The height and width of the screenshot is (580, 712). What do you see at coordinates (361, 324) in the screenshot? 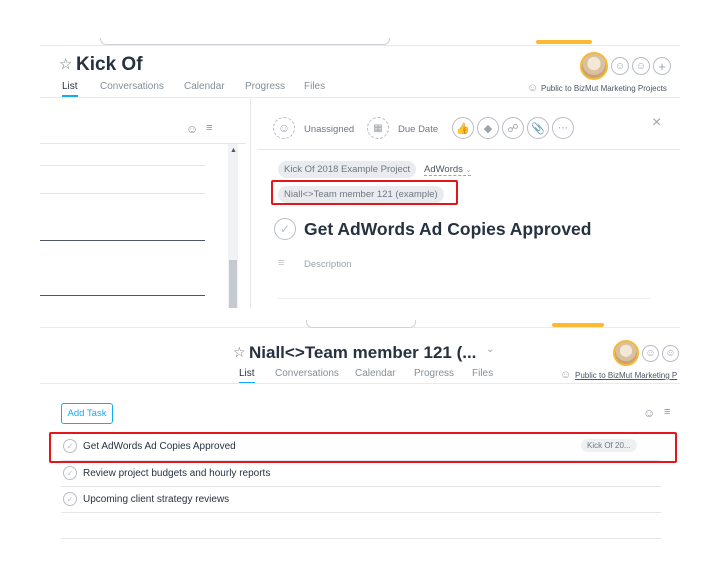
I see `bottom-strip-tab-stub` at bounding box center [361, 324].